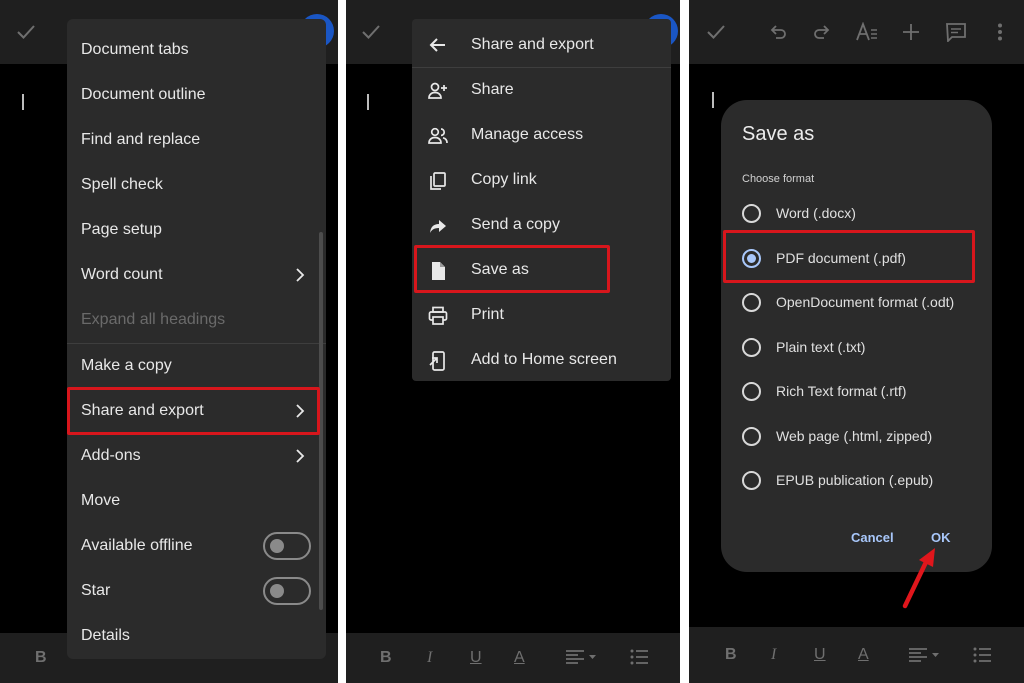 The width and height of the screenshot is (1024, 683). What do you see at coordinates (751, 258) in the screenshot?
I see `radio-pdf` at bounding box center [751, 258].